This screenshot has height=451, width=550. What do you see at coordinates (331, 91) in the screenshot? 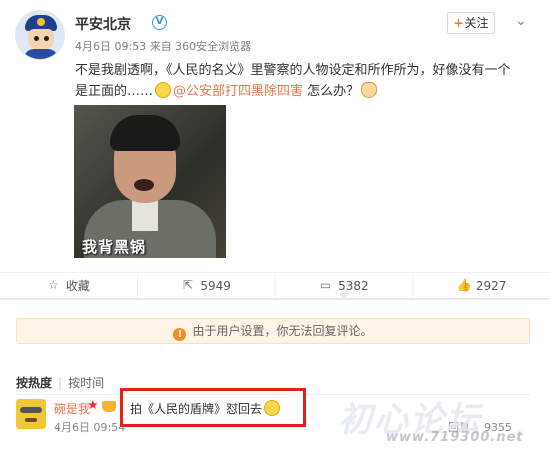
I see `post-text-end: 怎么办？` at bounding box center [331, 91].